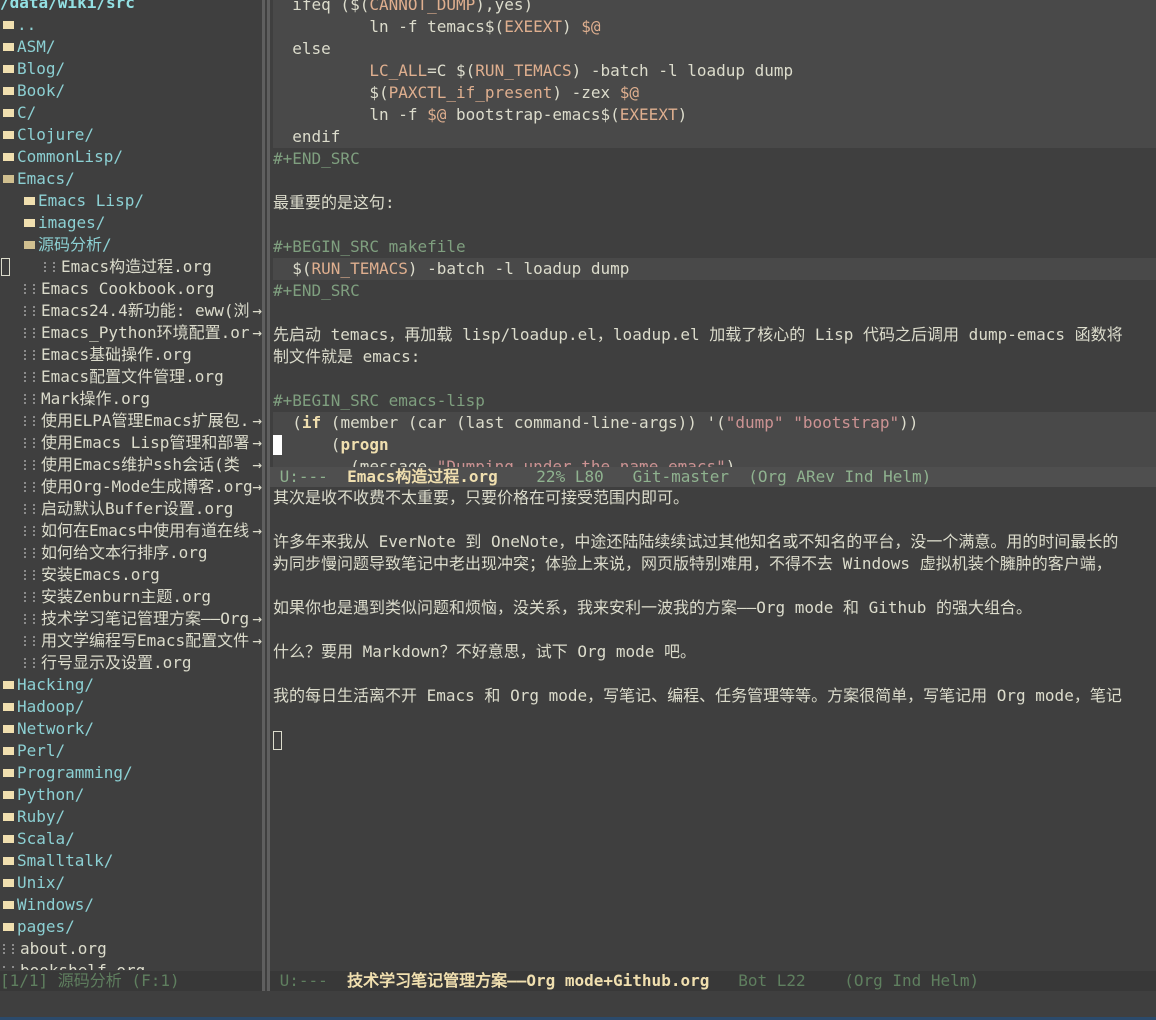  I want to click on tree-file-item: Emacs Cookbook.org, so click(131, 289).